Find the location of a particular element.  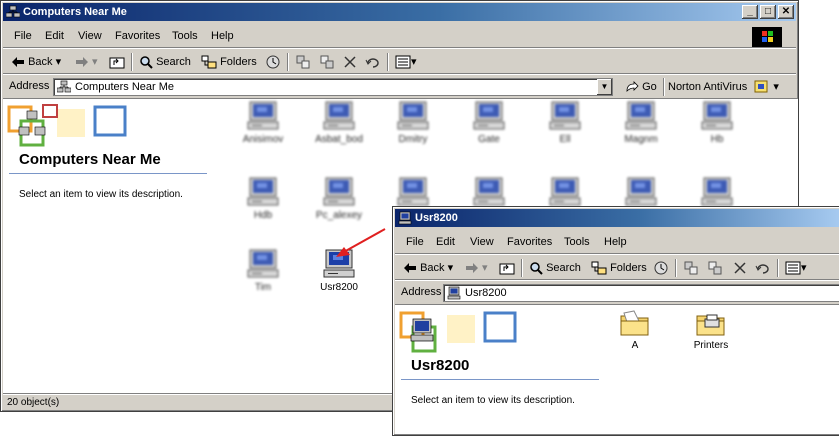

back-arrow-icon is located at coordinates (18, 62).